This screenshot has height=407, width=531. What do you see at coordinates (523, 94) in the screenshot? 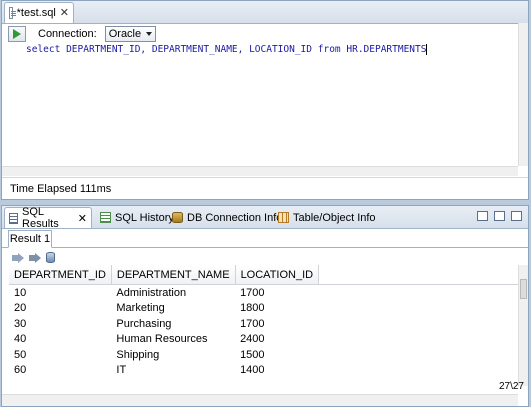
I see `editor-vertical-scrollbar` at bounding box center [523, 94].